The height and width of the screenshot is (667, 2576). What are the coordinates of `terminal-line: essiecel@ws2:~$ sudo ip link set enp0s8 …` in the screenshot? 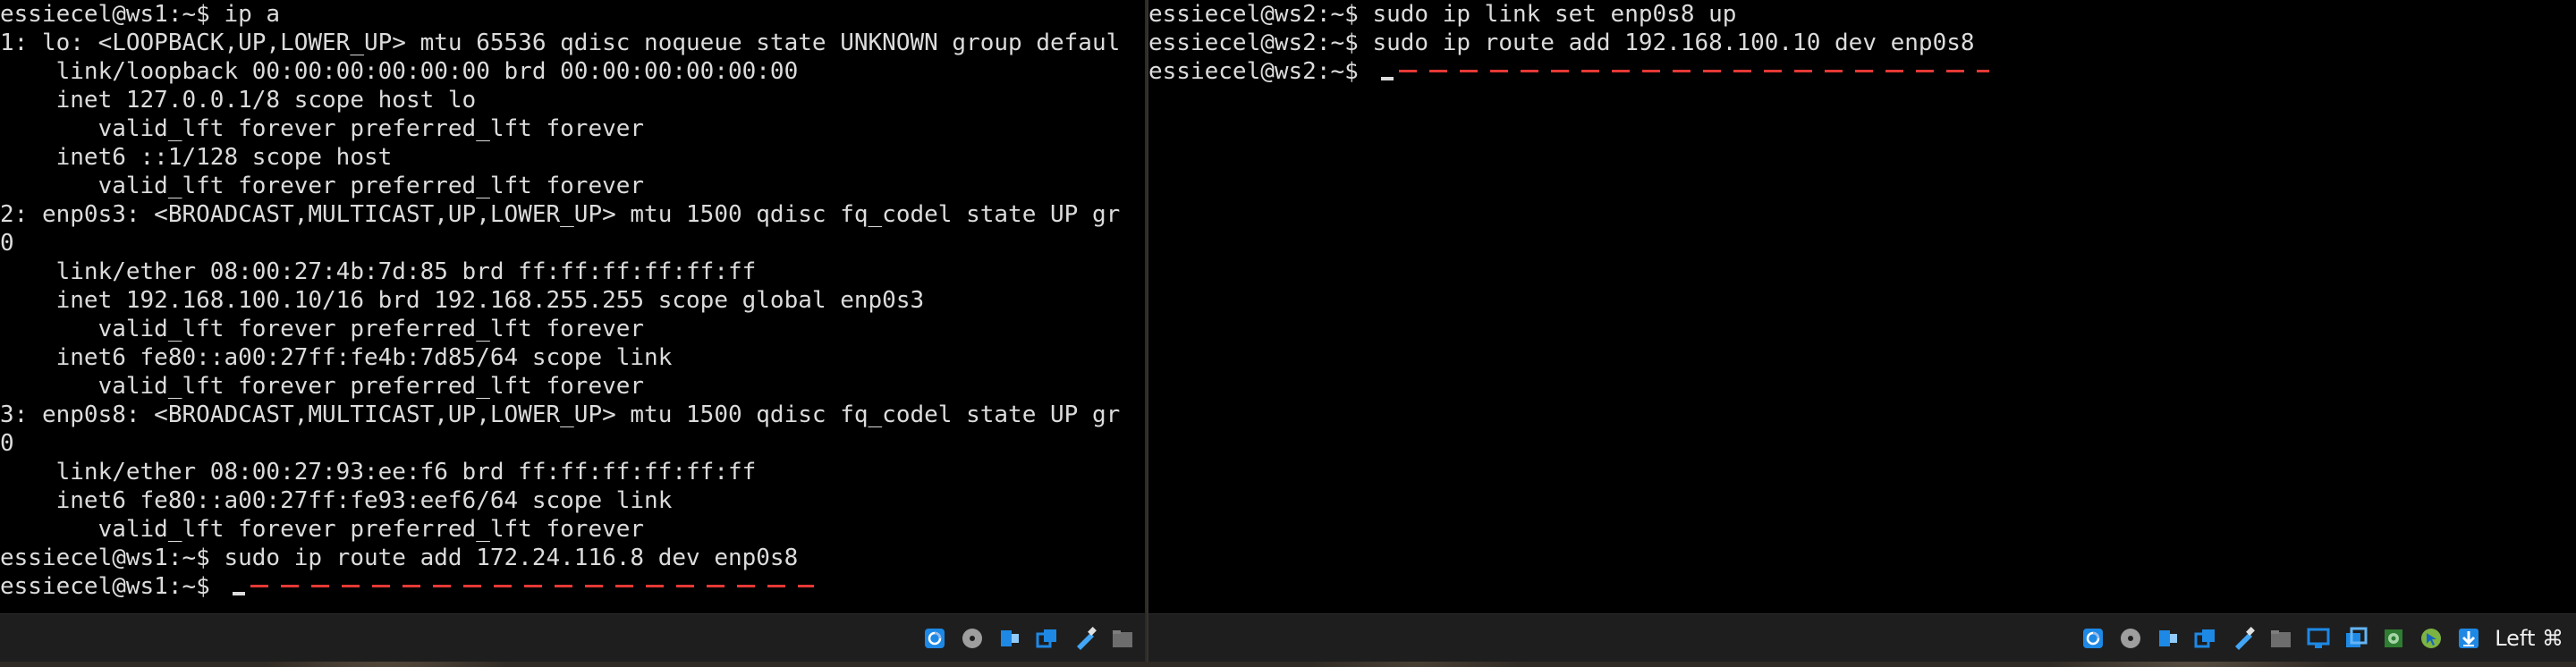 It's located at (1442, 15).